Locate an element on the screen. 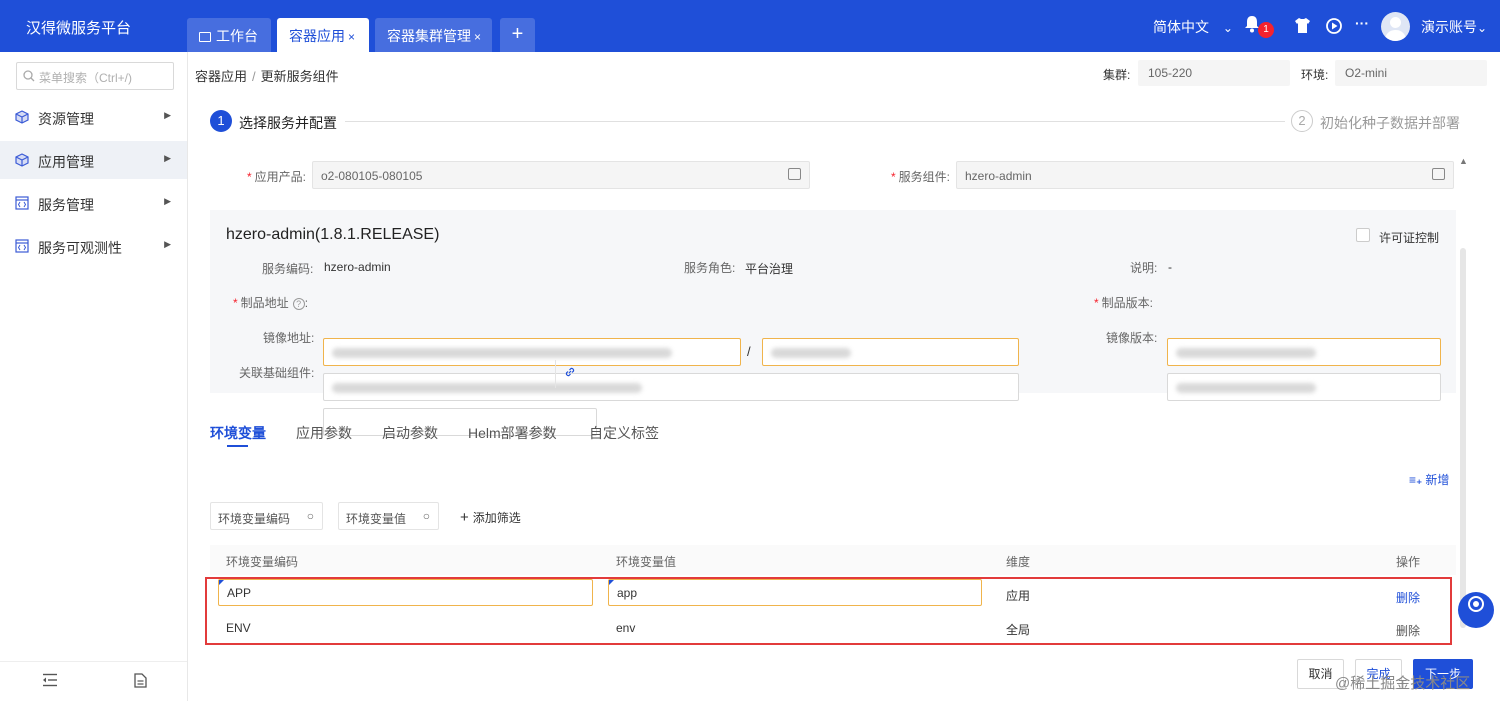 Image resolution: width=1500 pixels, height=701 pixels. step-divider is located at coordinates (815, 121).